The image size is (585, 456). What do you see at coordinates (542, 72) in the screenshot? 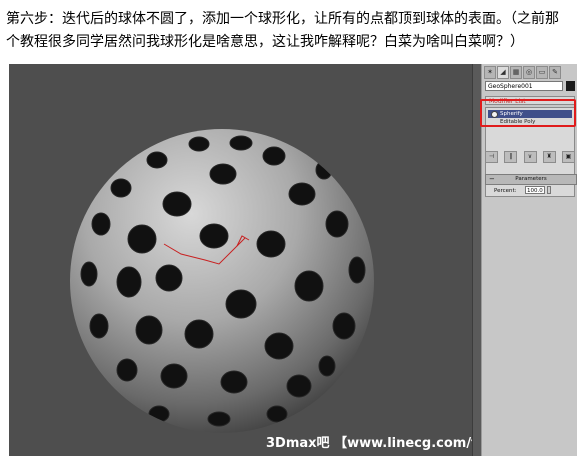
I see `display-tab-icon: ▭` at bounding box center [542, 72].